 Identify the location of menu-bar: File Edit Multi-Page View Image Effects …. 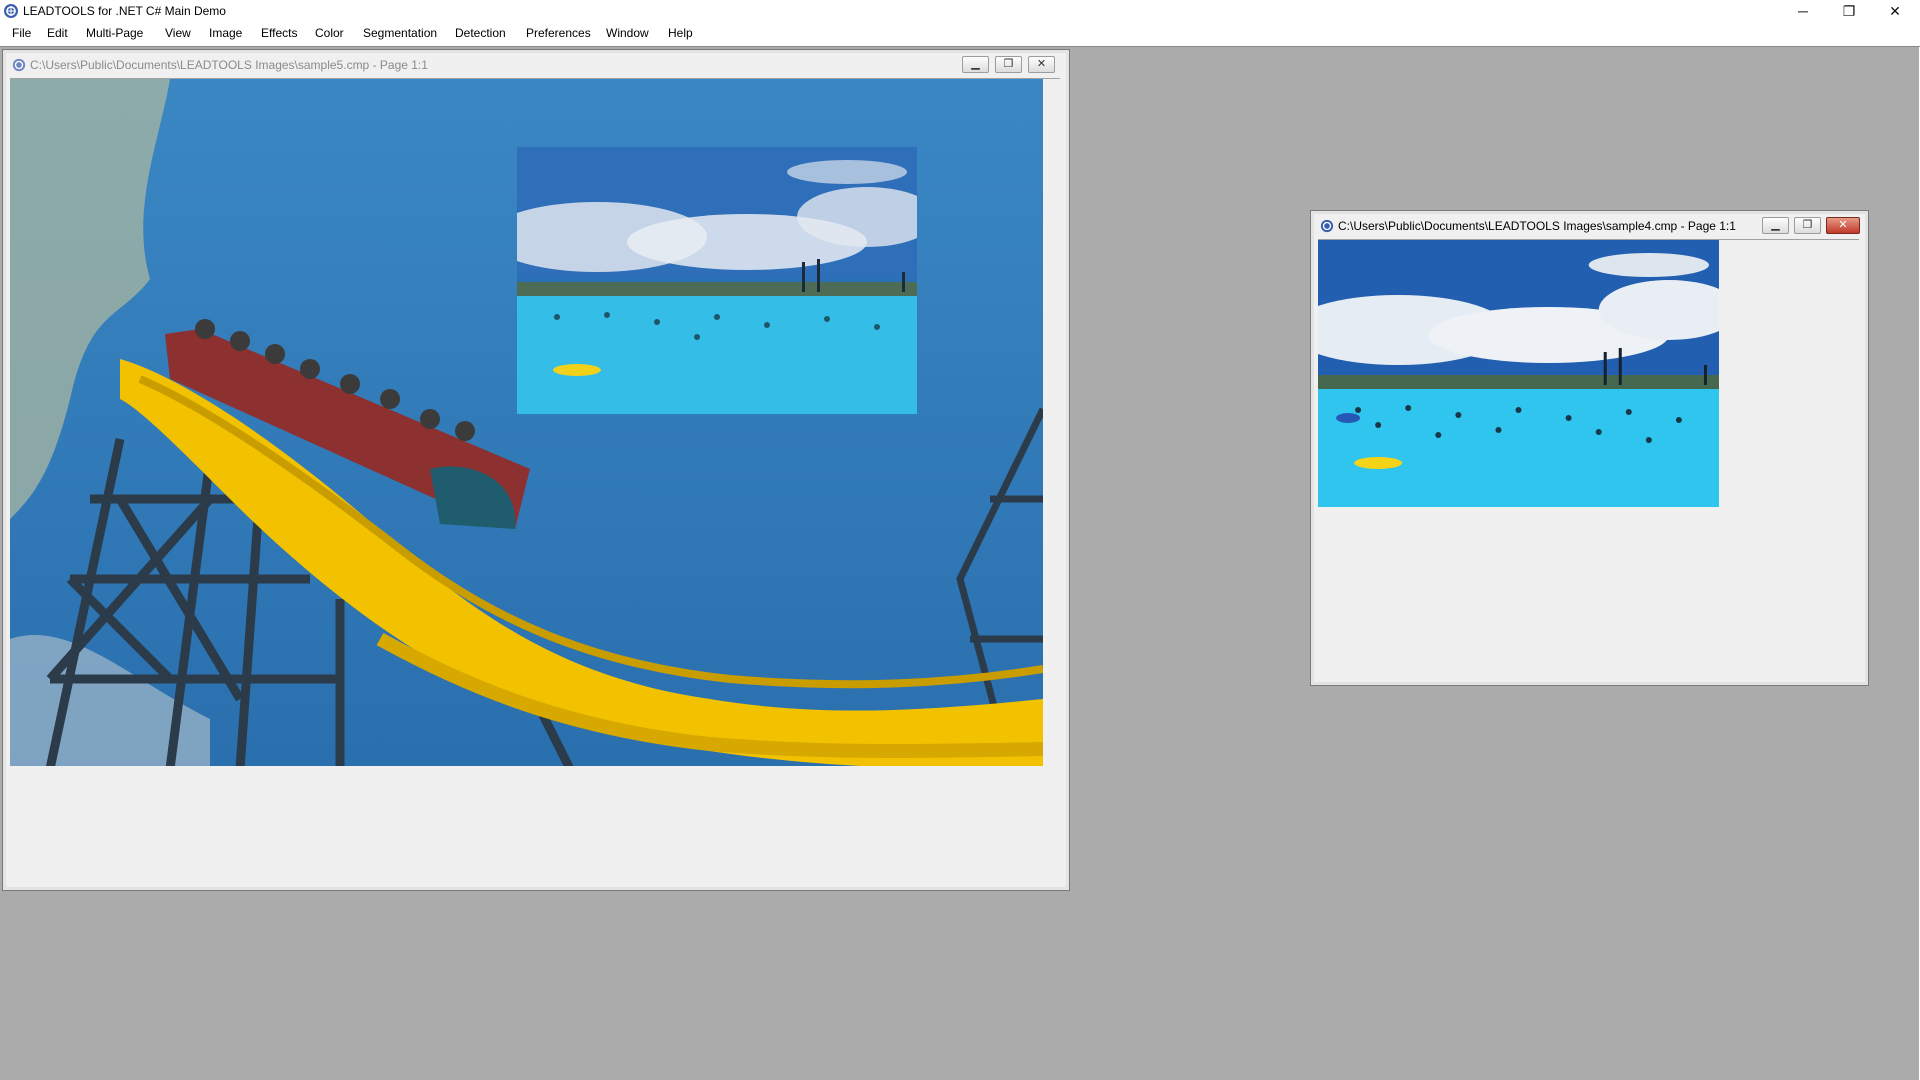
(960, 34).